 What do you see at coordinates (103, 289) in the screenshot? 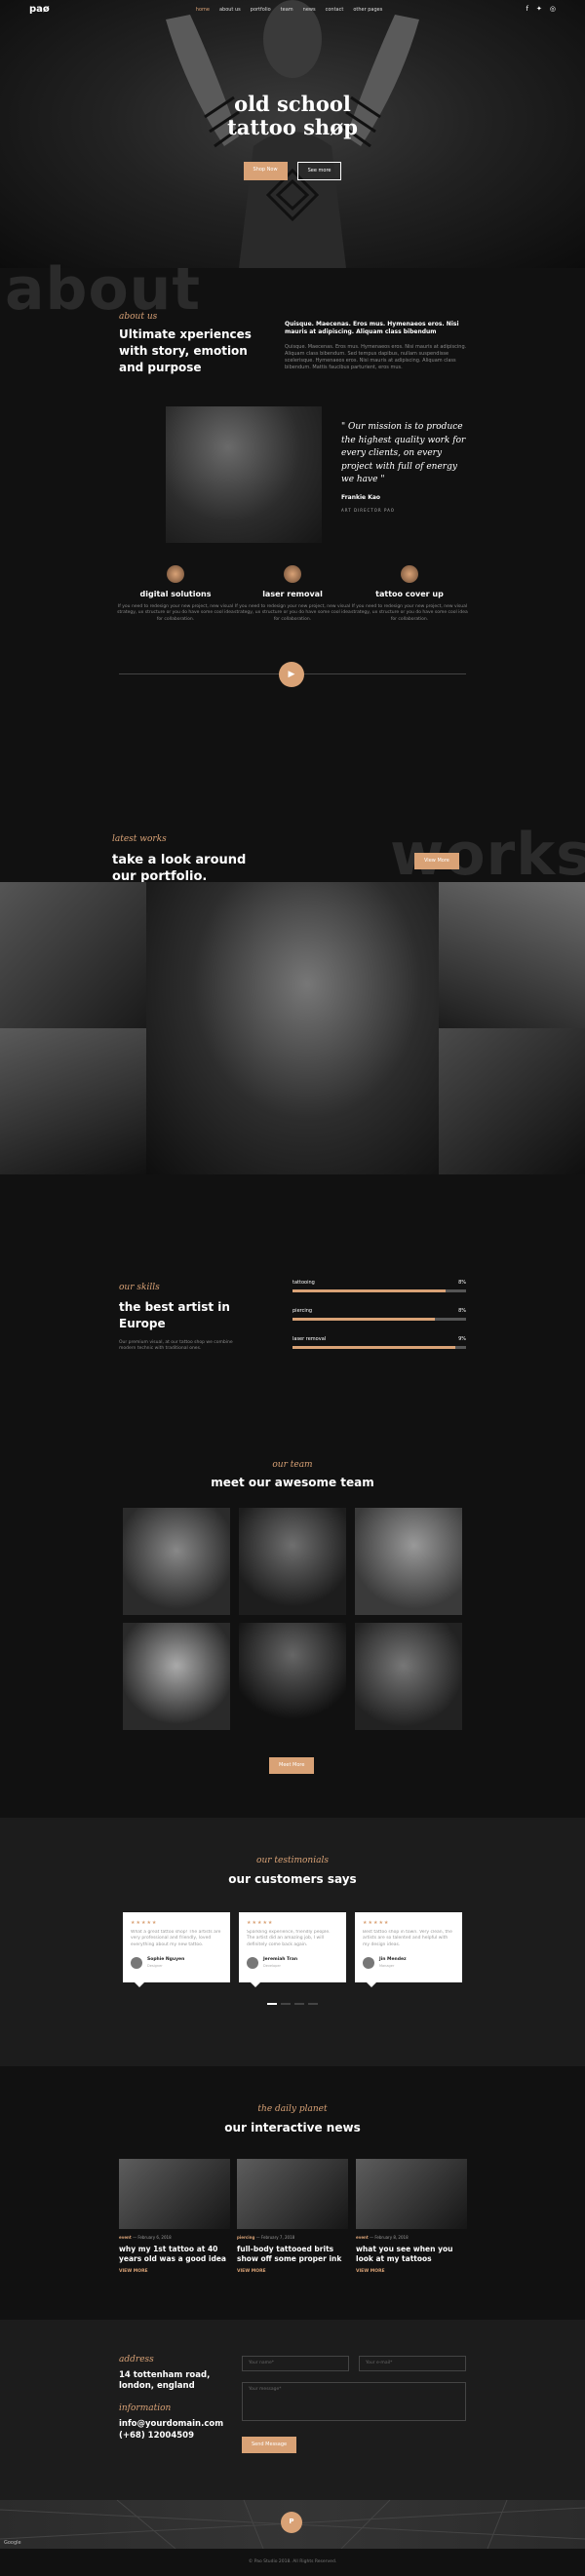
I see `about-background-word: about` at bounding box center [103, 289].